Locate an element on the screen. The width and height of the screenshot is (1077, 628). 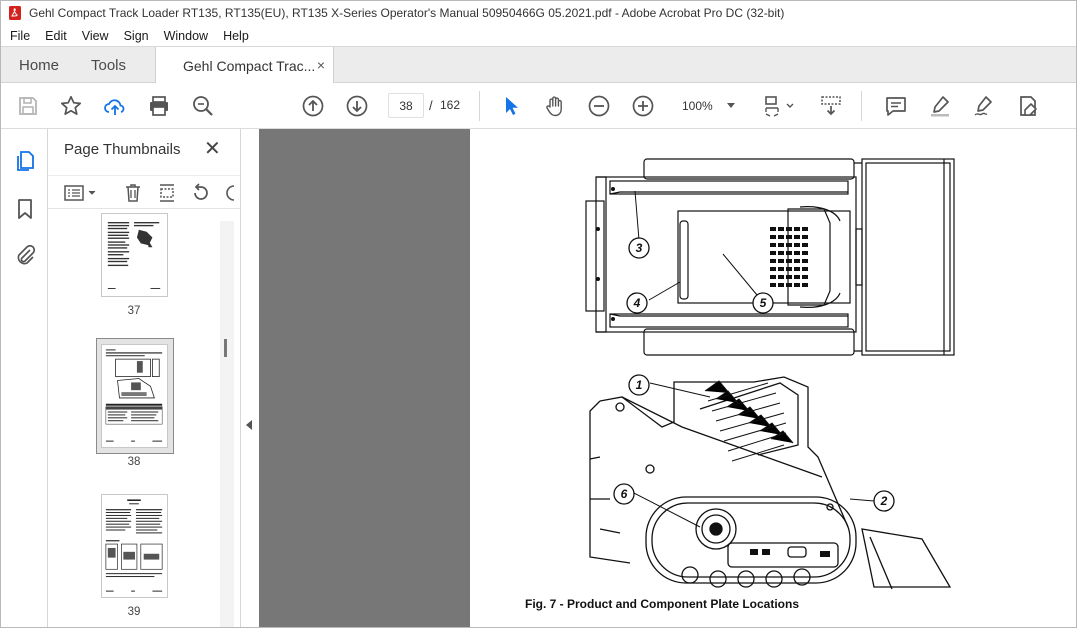
callout-label-6: 6 is located at coordinates (624, 494).